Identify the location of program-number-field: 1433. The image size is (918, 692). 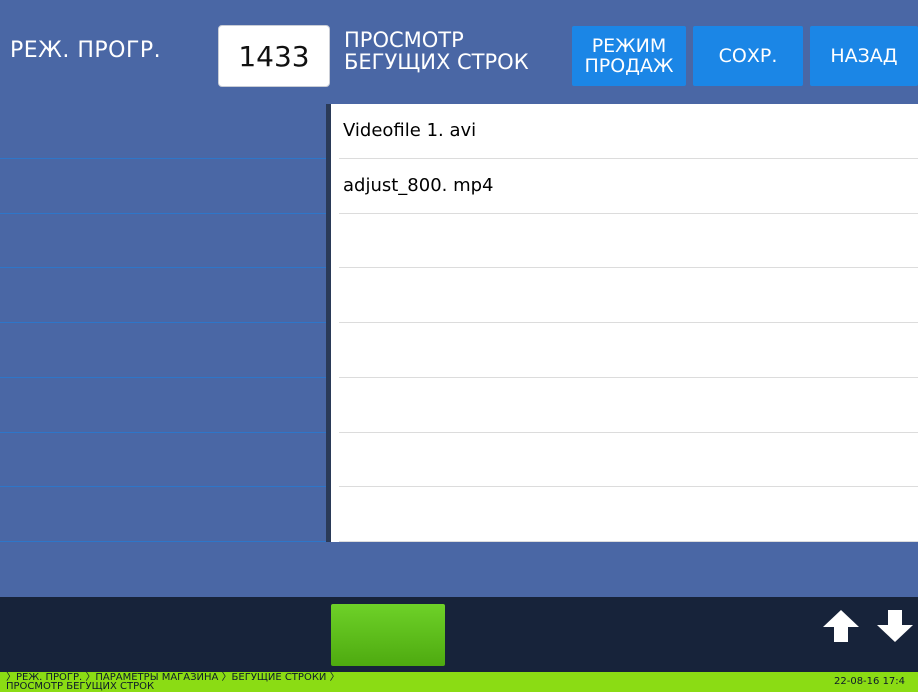
(274, 56).